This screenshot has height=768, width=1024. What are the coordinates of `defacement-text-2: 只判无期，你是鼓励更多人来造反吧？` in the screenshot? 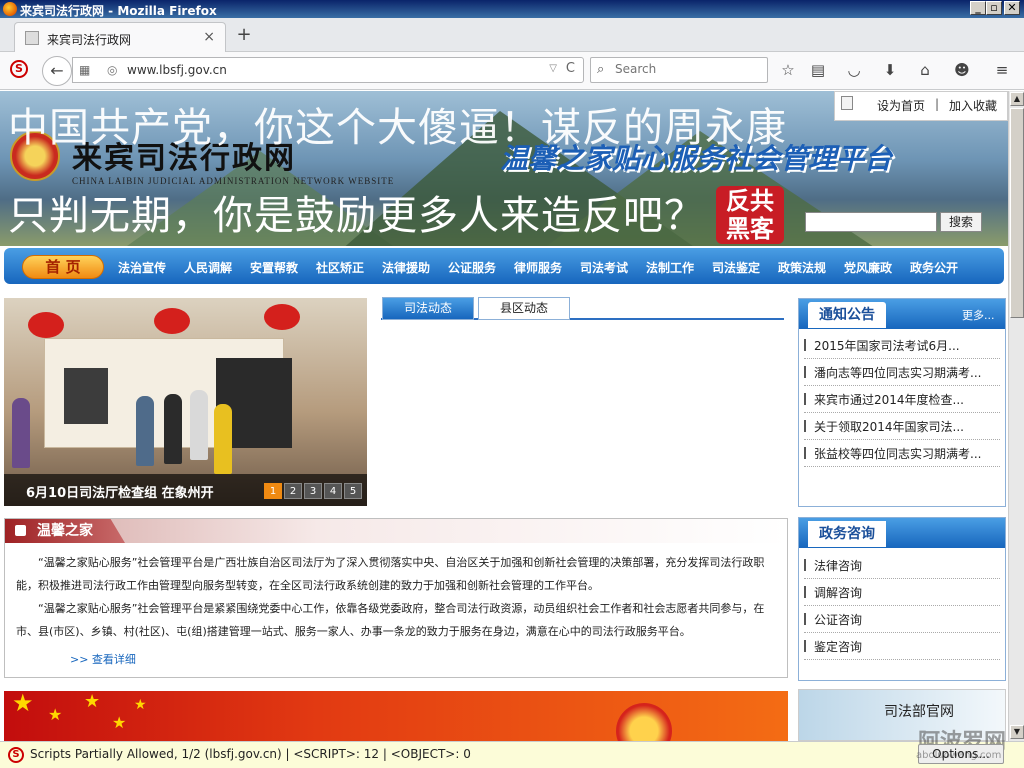 It's located at (356, 216).